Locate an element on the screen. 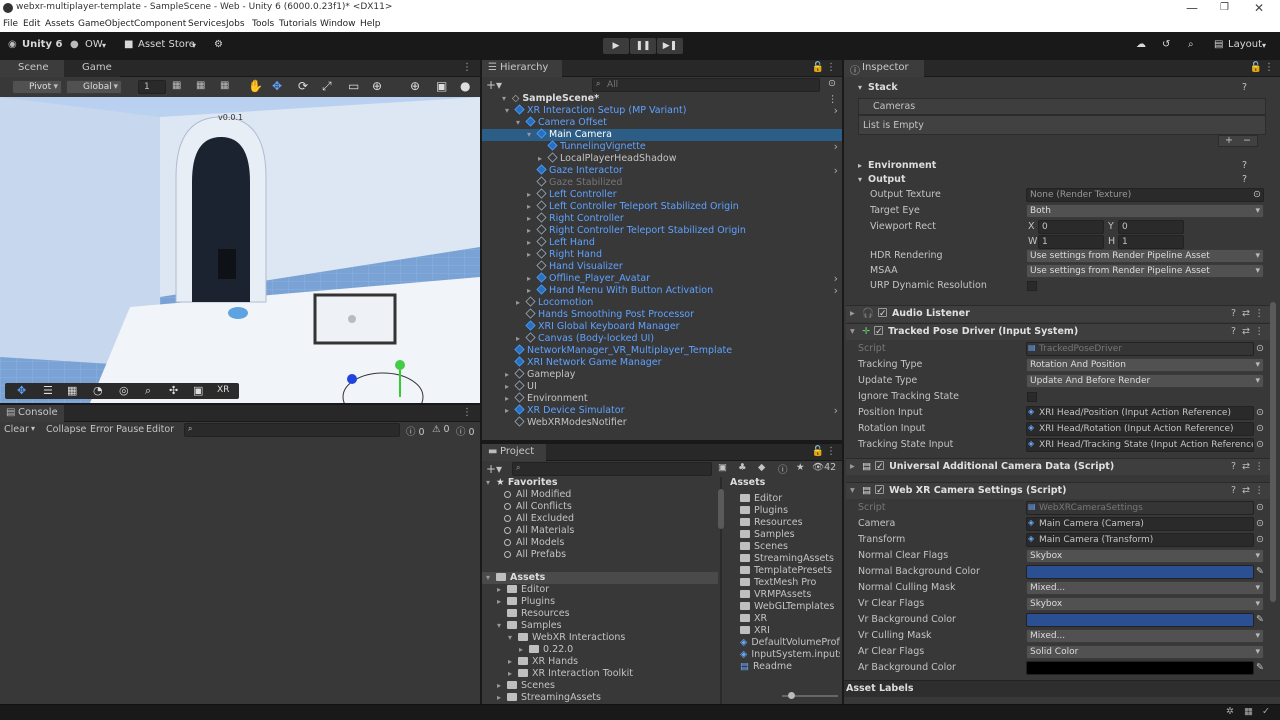 The image size is (1280, 720). scale-tool-icon: ⤢ is located at coordinates (327, 86).